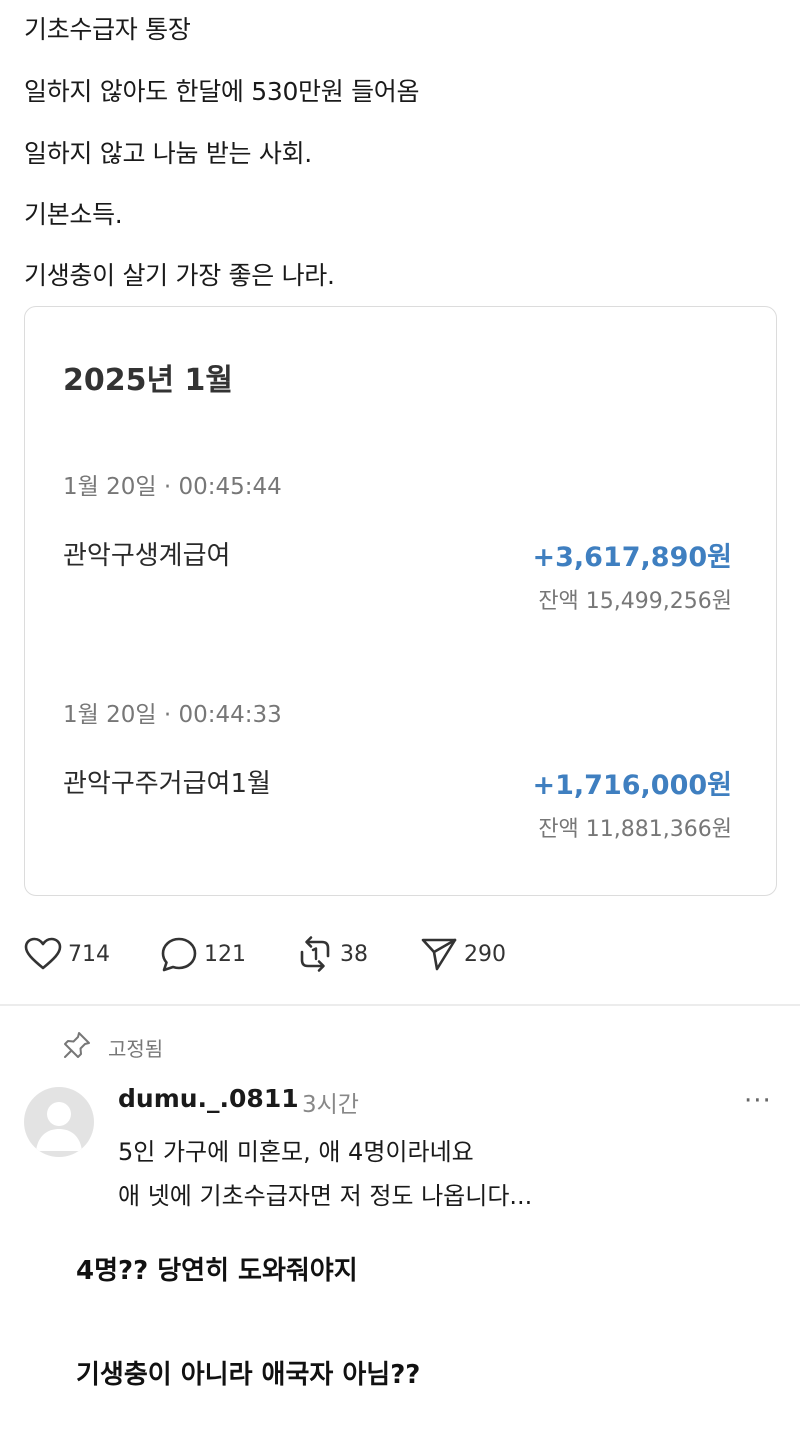  What do you see at coordinates (147, 556) in the screenshot?
I see `transaction-title: 관악구생계급여` at bounding box center [147, 556].